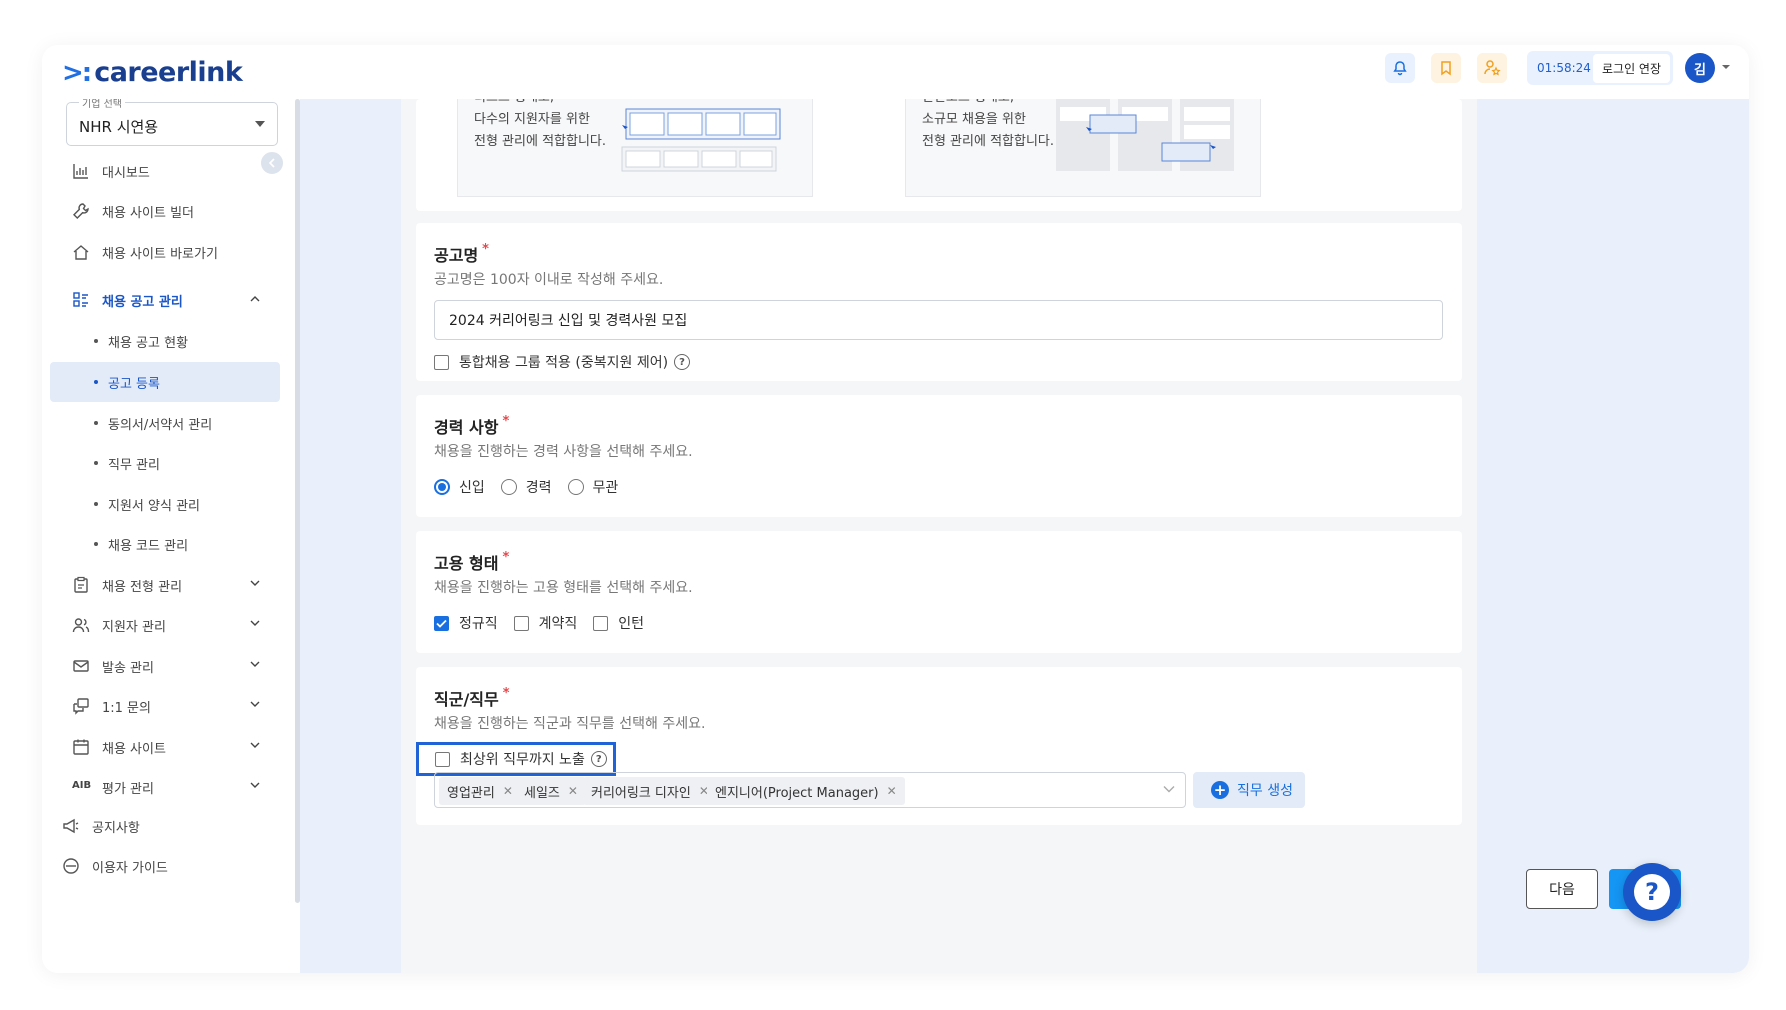 The image size is (1786, 1010). I want to click on bell-icon, so click(1400, 68).